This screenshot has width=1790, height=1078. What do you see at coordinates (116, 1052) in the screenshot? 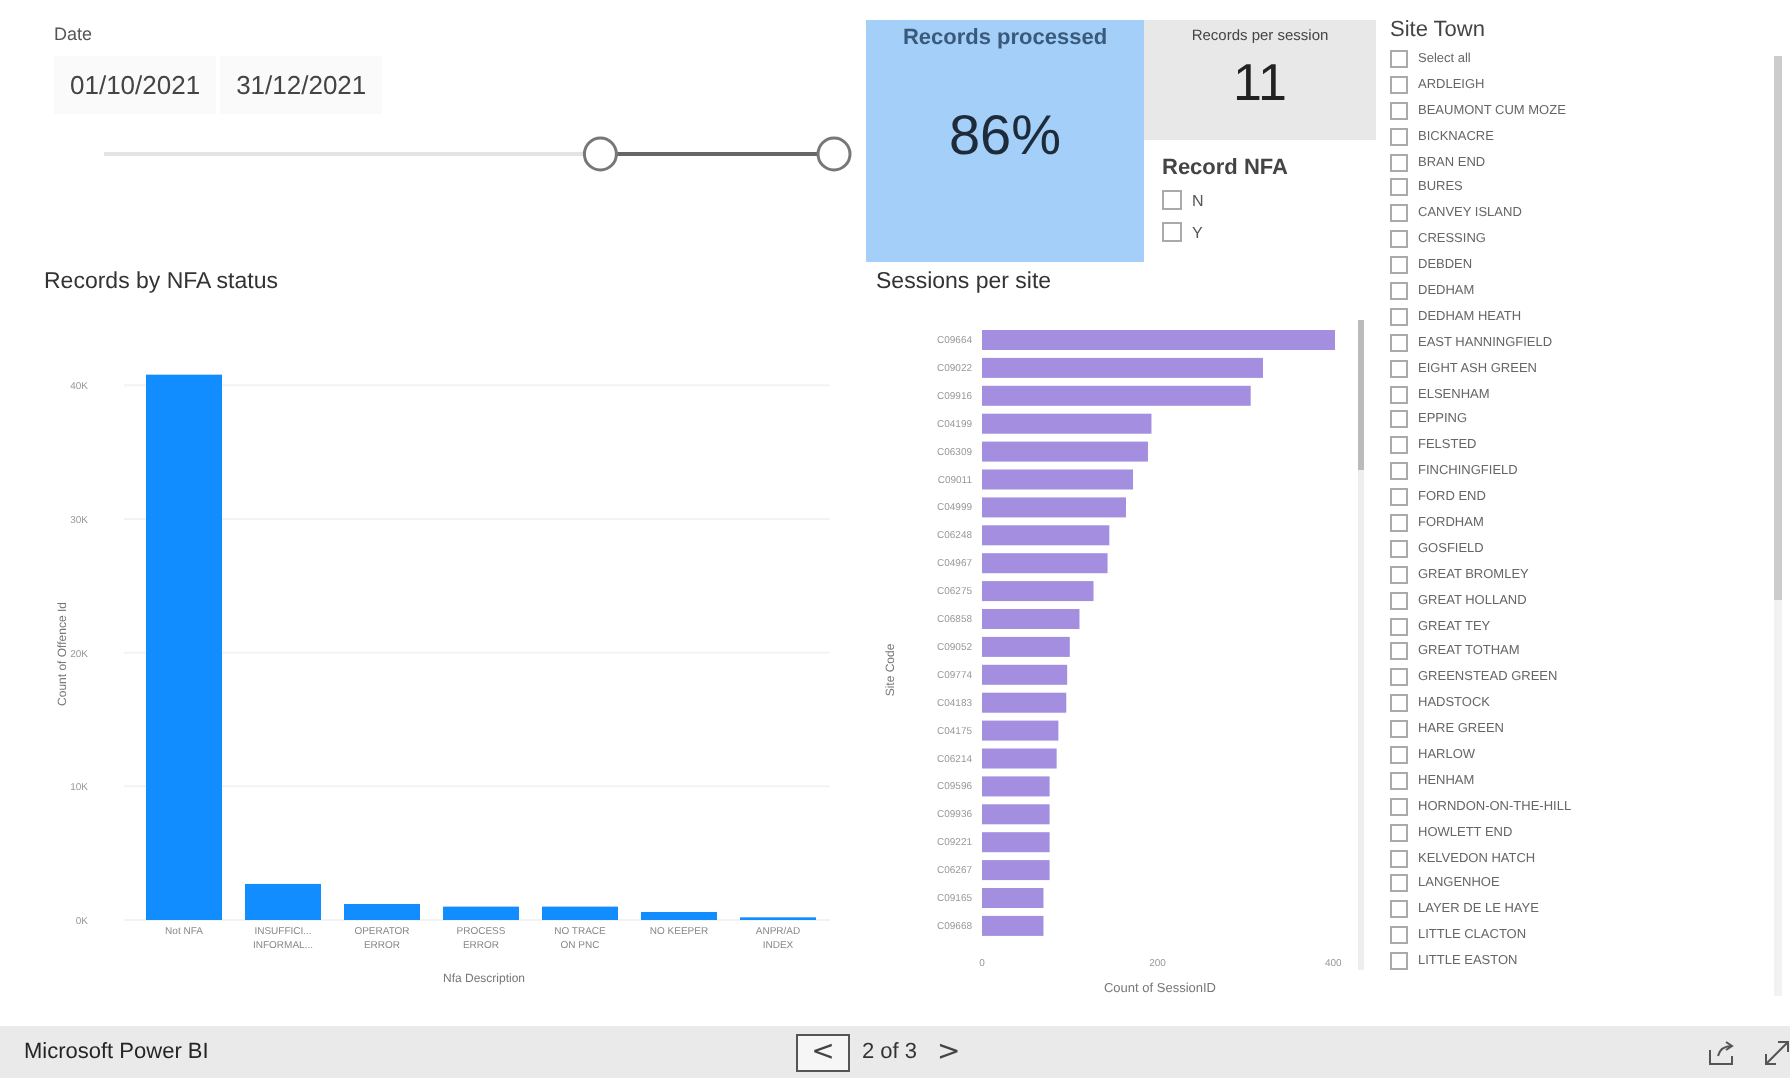
I see `brand-label: Microsoft Power BI` at bounding box center [116, 1052].